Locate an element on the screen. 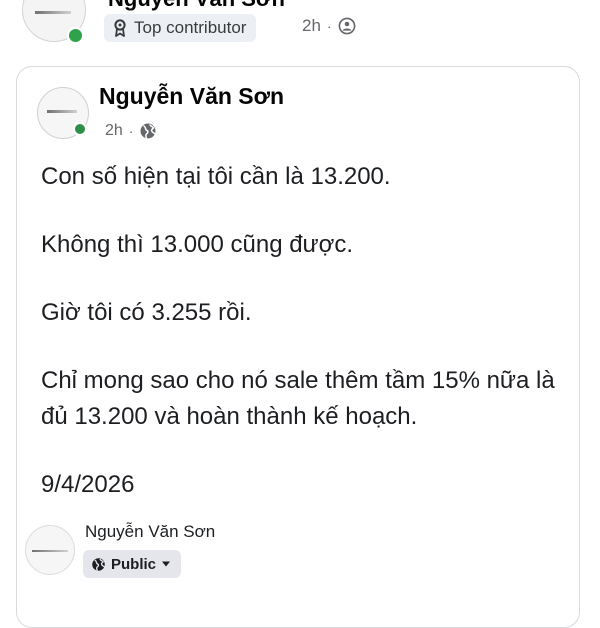 The image size is (600, 628). outer-post-time: 2h is located at coordinates (311, 26).